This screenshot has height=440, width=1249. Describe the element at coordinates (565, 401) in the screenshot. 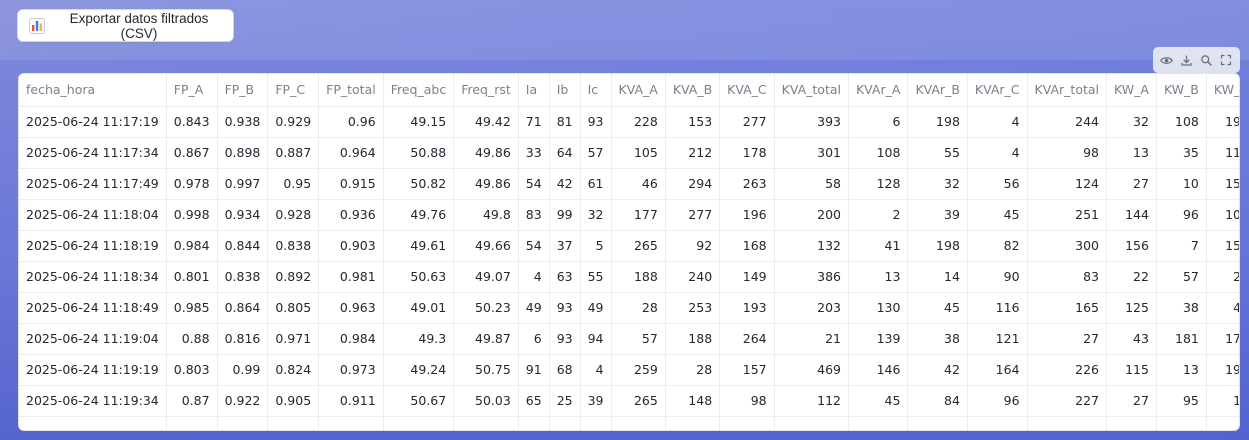

I see `table-cell: 25` at that location.